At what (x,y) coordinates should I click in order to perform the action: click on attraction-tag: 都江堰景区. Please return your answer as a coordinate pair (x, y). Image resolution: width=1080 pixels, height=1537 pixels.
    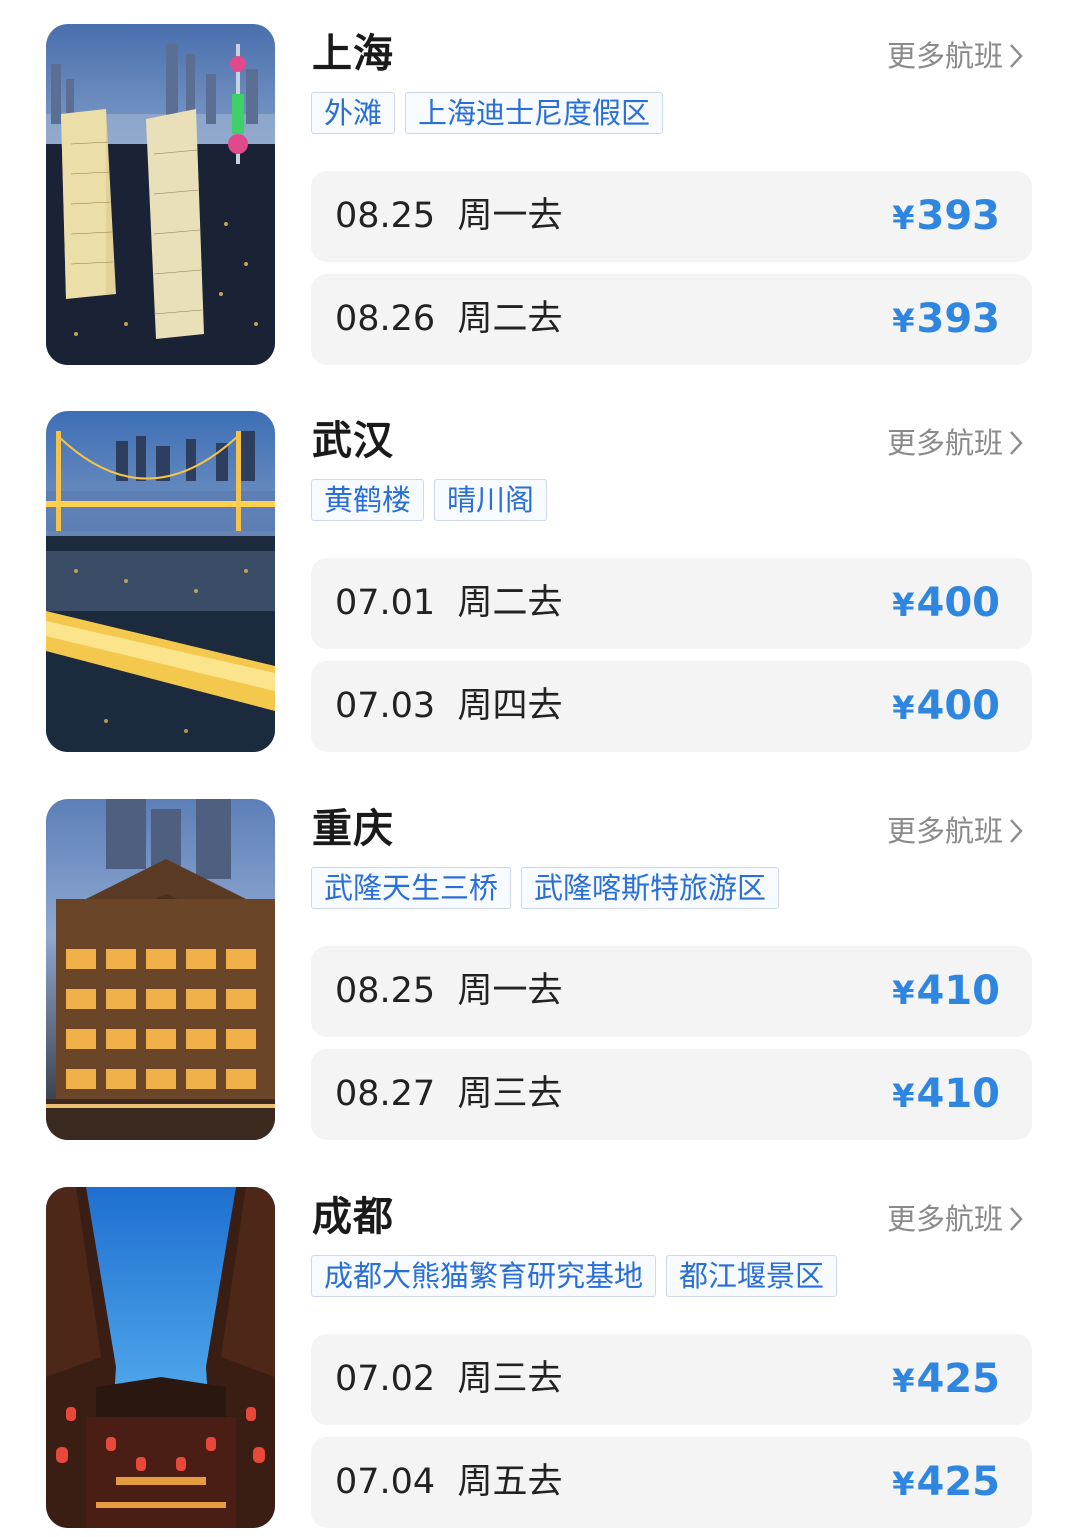
    Looking at the image, I should click on (752, 1276).